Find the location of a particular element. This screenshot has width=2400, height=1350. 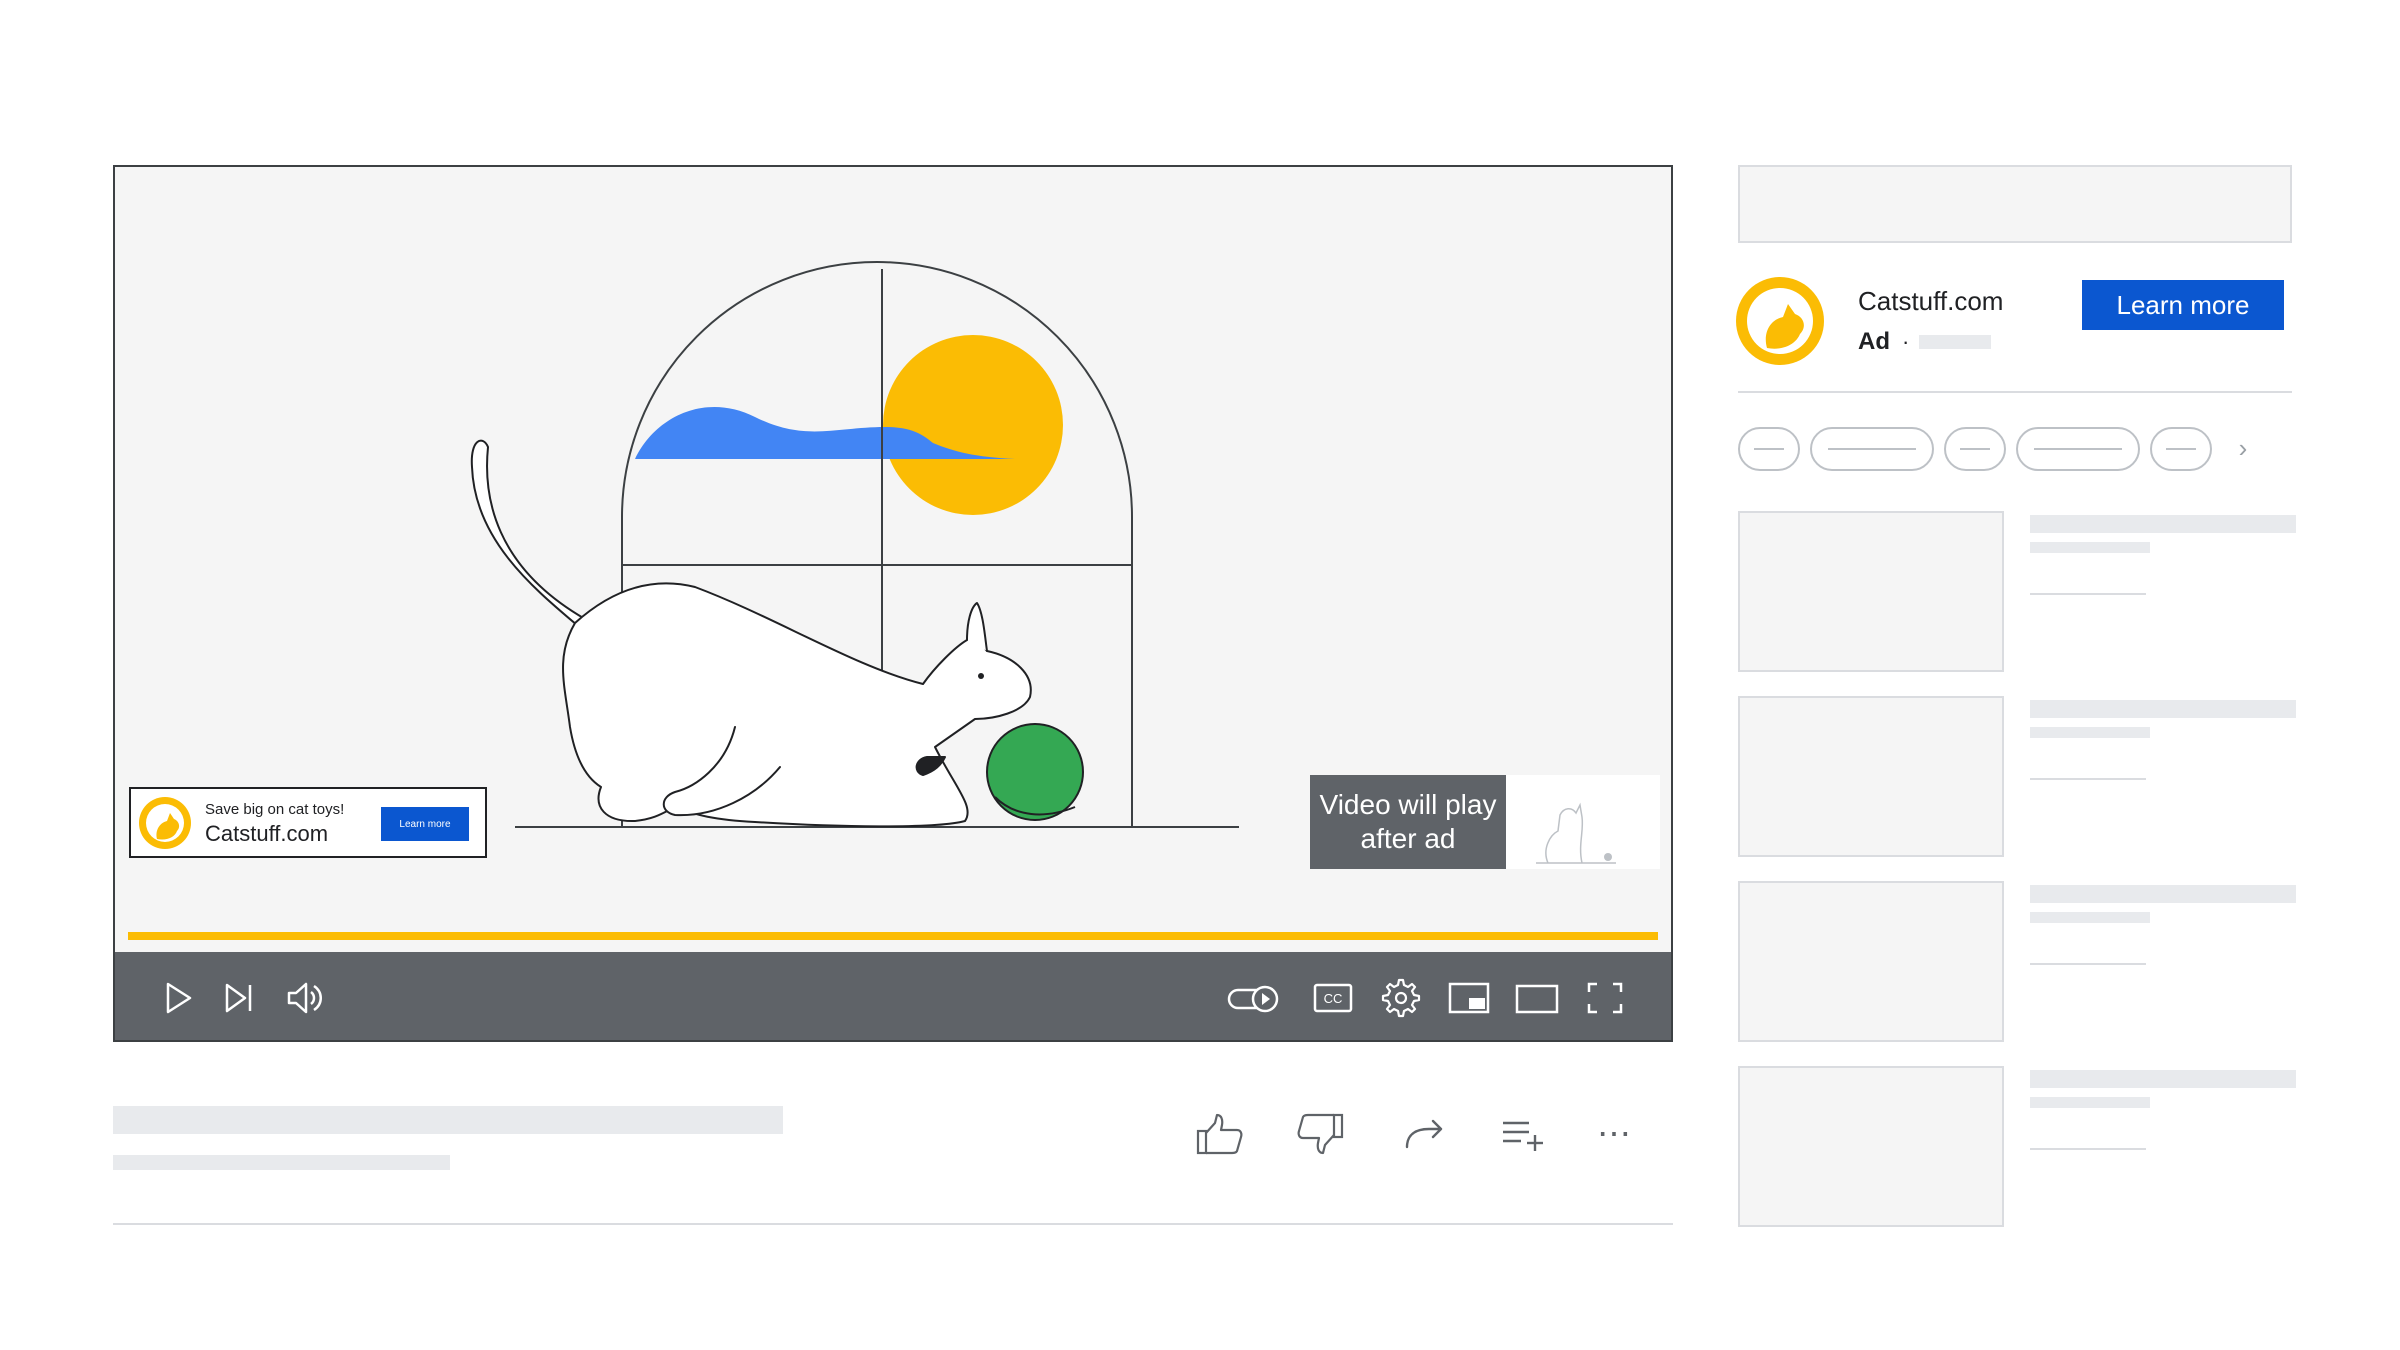

captions-button: CC is located at coordinates (1333, 998).